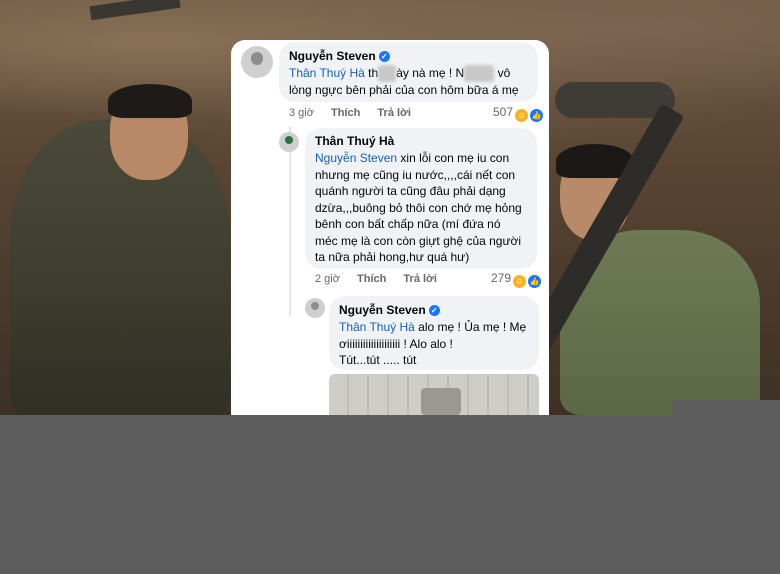 The image size is (780, 574). I want to click on mention-link: Nguyễn Steven, so click(356, 158).